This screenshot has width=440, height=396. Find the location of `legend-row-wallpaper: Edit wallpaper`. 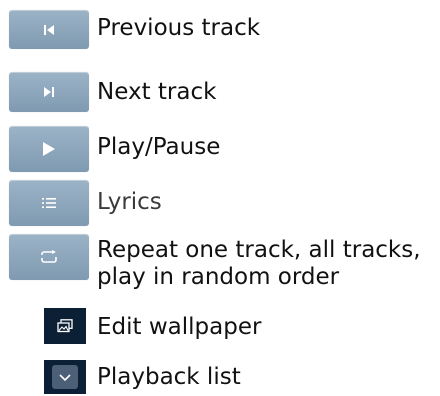

legend-row-wallpaper: Edit wallpaper is located at coordinates (220, 325).